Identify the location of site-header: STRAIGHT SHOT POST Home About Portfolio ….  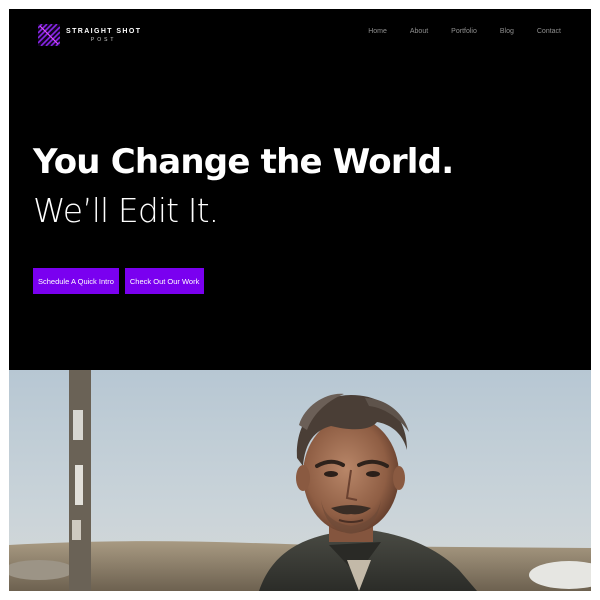
(300, 38).